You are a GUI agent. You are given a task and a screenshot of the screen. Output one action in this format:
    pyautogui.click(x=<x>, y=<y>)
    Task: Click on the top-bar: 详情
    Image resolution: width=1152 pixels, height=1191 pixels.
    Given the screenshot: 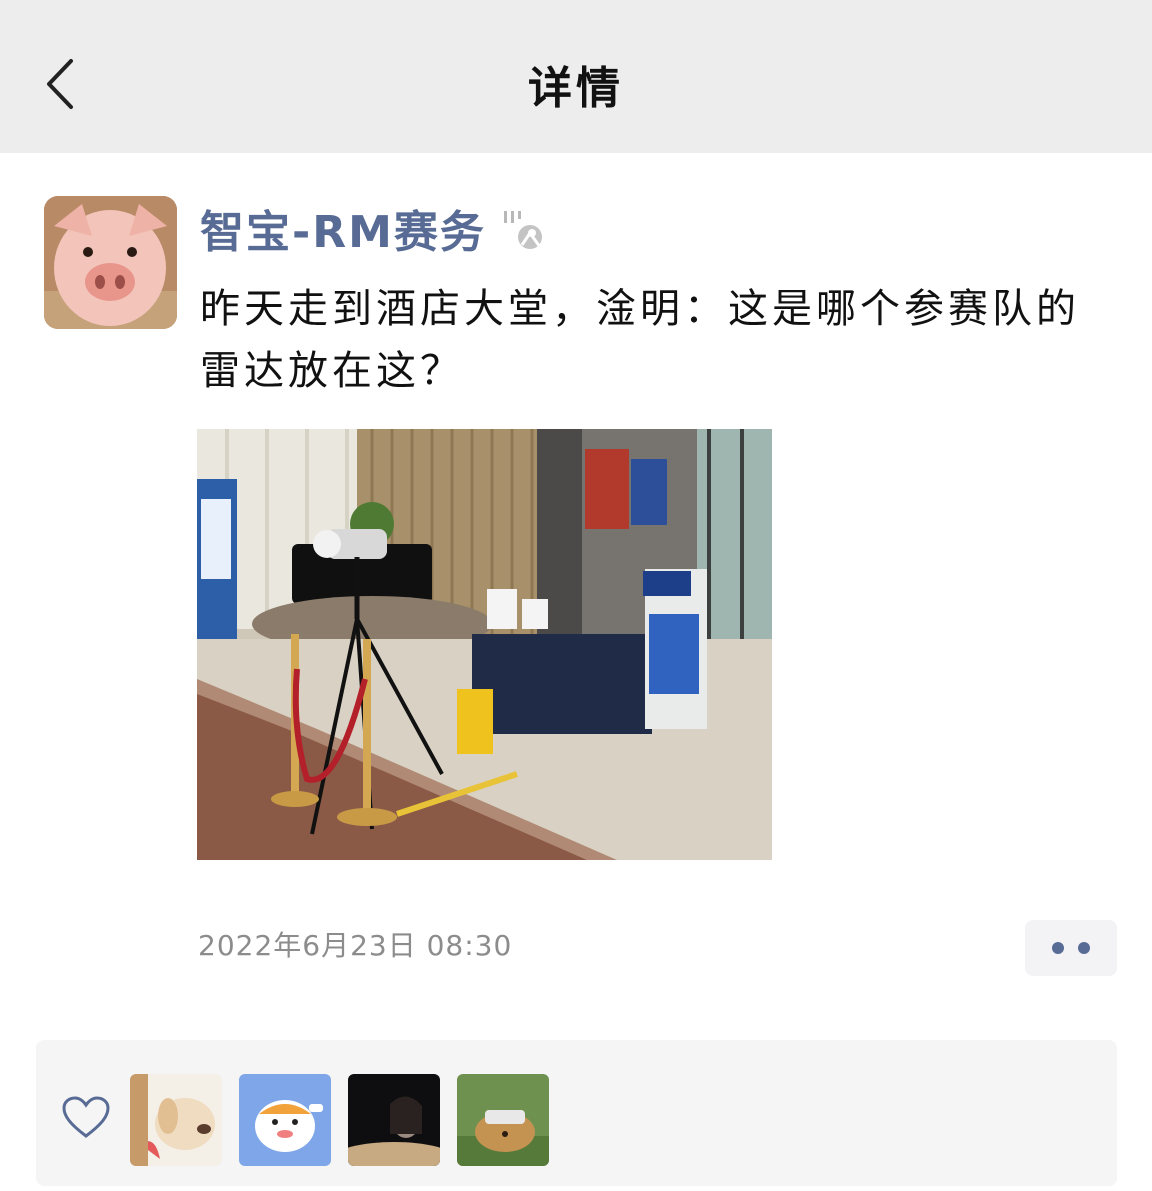 What is the action you would take?
    pyautogui.click(x=576, y=76)
    